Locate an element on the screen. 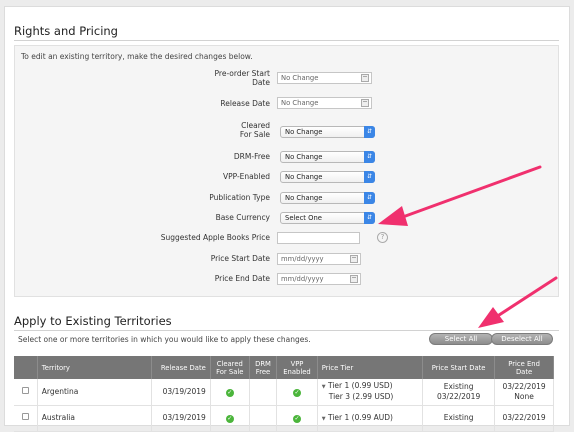 Image resolution: width=574 pixels, height=432 pixels. annotation-arrows is located at coordinates (468, 246).